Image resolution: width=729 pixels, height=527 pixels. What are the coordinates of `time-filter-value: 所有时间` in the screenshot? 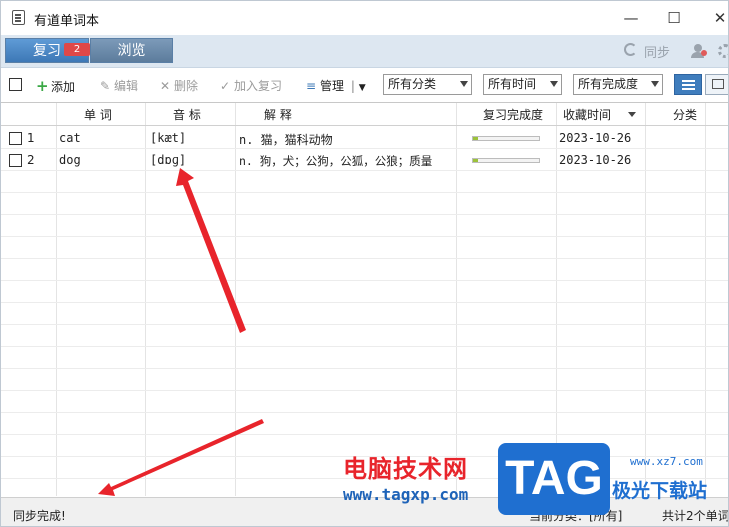 It's located at (512, 84).